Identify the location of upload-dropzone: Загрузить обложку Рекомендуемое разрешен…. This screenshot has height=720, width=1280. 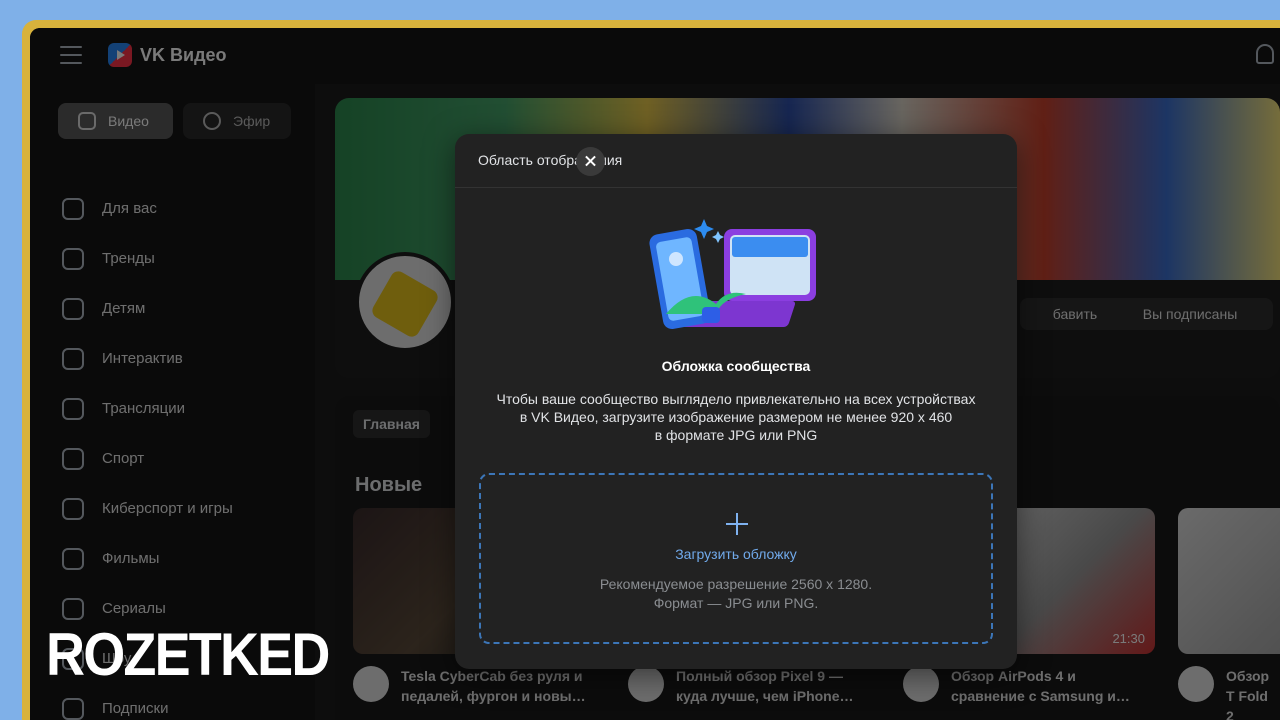
(736, 558).